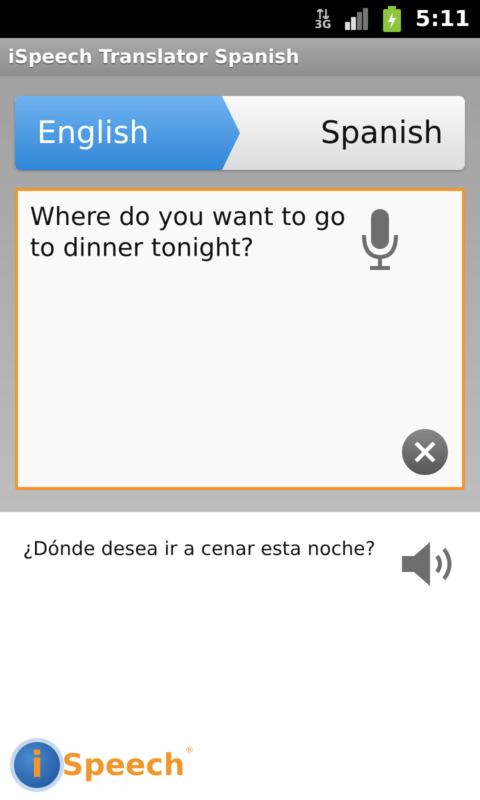 The width and height of the screenshot is (480, 800). What do you see at coordinates (323, 19) in the screenshot?
I see `network-indicator: 3G` at bounding box center [323, 19].